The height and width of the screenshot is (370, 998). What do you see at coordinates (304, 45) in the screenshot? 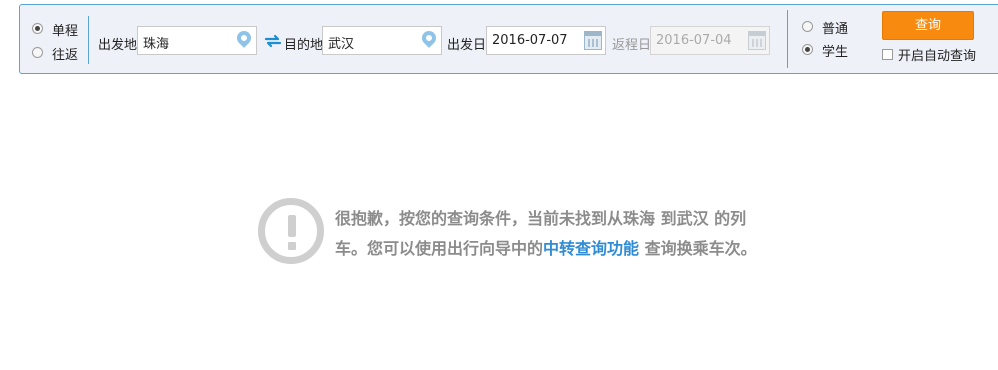
I see `to-label: 目的地` at bounding box center [304, 45].